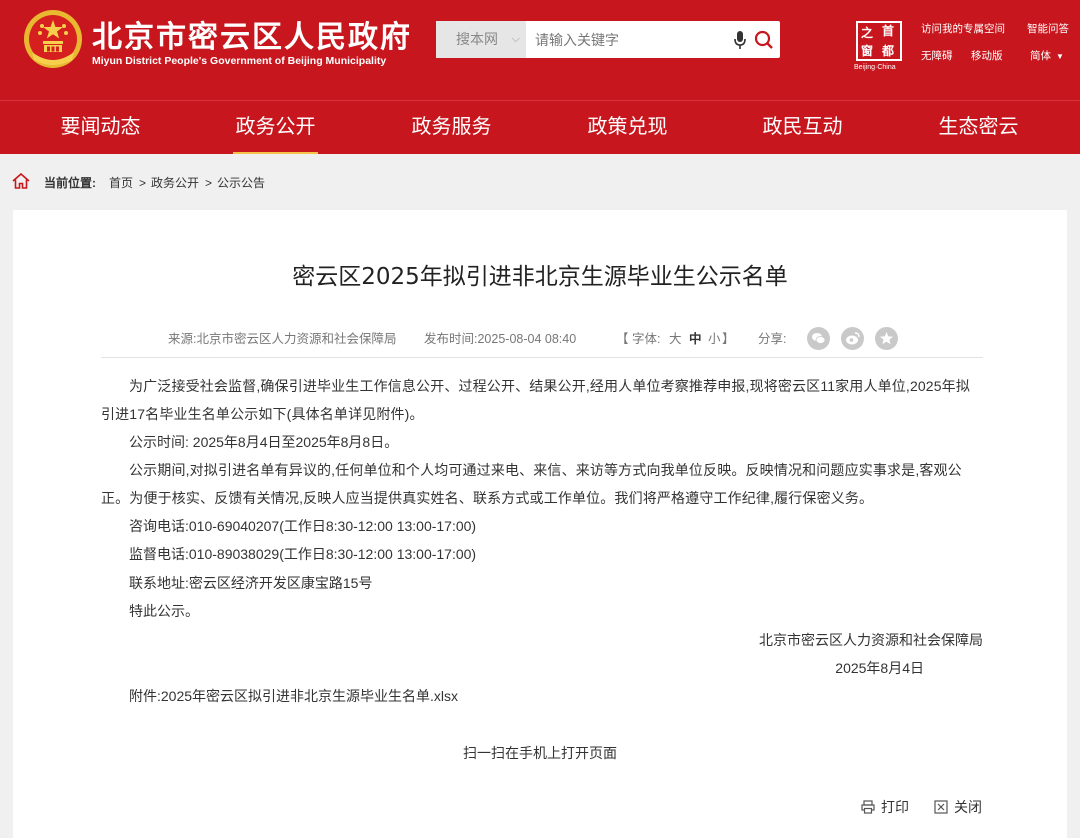 The height and width of the screenshot is (838, 1080). What do you see at coordinates (888, 51) in the screenshot?
I see `capital-logo-glyph: 都` at bounding box center [888, 51].